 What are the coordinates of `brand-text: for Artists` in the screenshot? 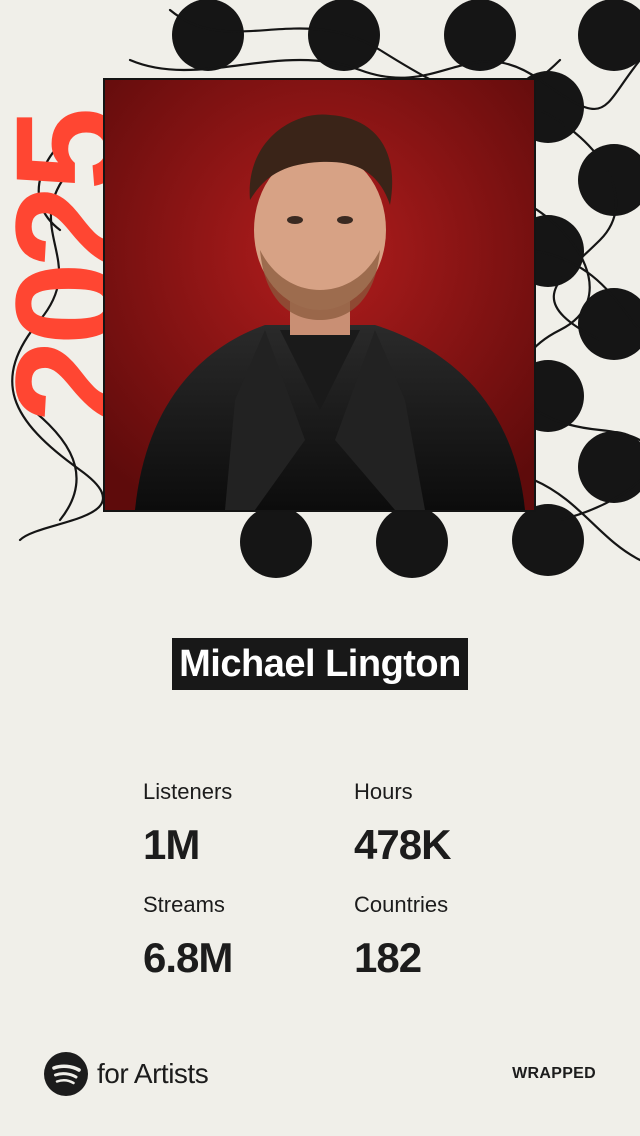 It's located at (153, 1073).